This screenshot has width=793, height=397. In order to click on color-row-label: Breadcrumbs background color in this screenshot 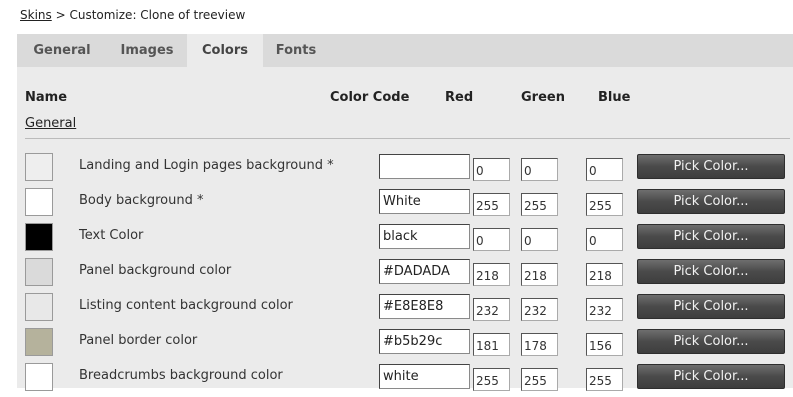, I will do `click(181, 375)`.